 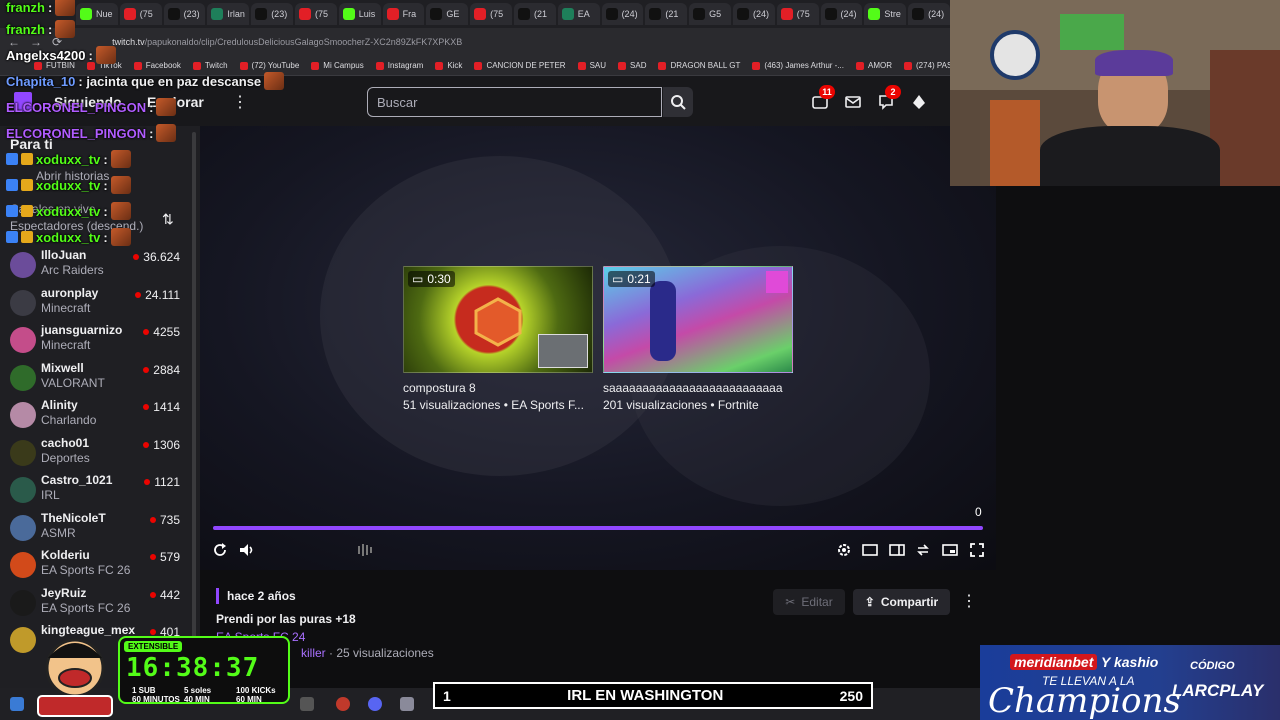 What do you see at coordinates (698, 388) in the screenshot?
I see `recommended-title: saaaaaaaaaaaaaaaaaaaaaaaaaa` at bounding box center [698, 388].